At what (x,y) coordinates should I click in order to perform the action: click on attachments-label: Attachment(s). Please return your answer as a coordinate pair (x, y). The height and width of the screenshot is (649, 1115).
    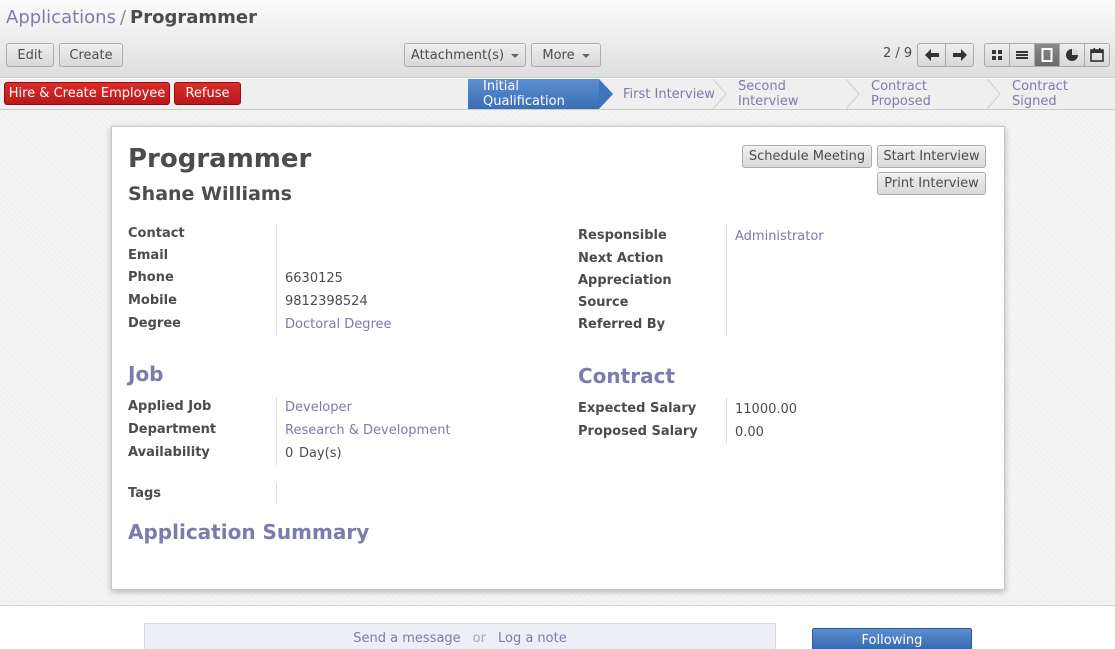
    Looking at the image, I should click on (457, 55).